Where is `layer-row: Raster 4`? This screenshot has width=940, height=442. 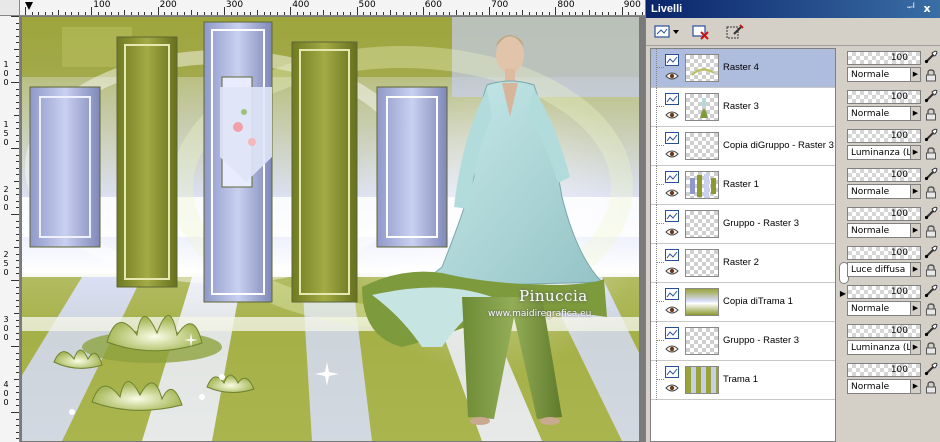 layer-row: Raster 4 is located at coordinates (743, 68).